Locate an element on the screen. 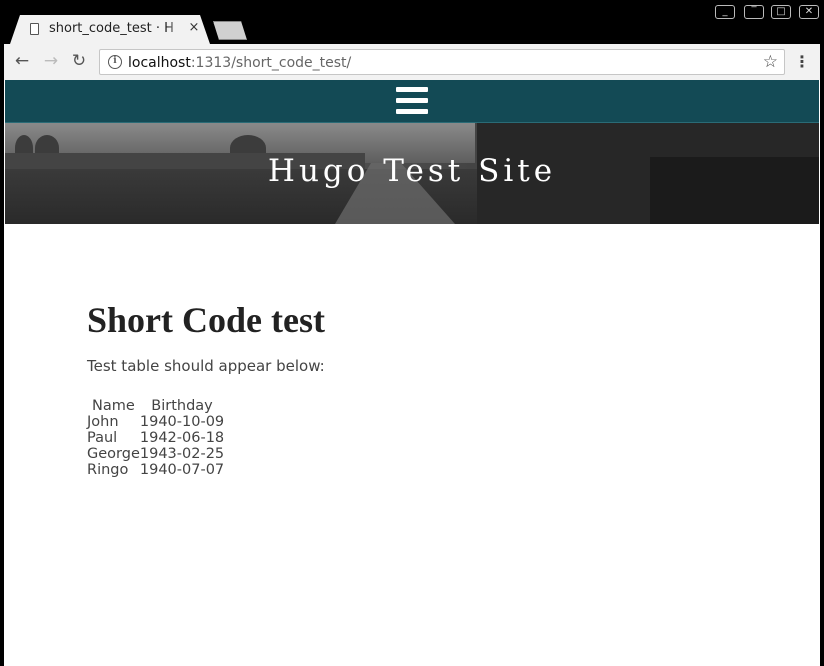 This screenshot has height=666, width=824. maximize-icon: □ is located at coordinates (781, 12).